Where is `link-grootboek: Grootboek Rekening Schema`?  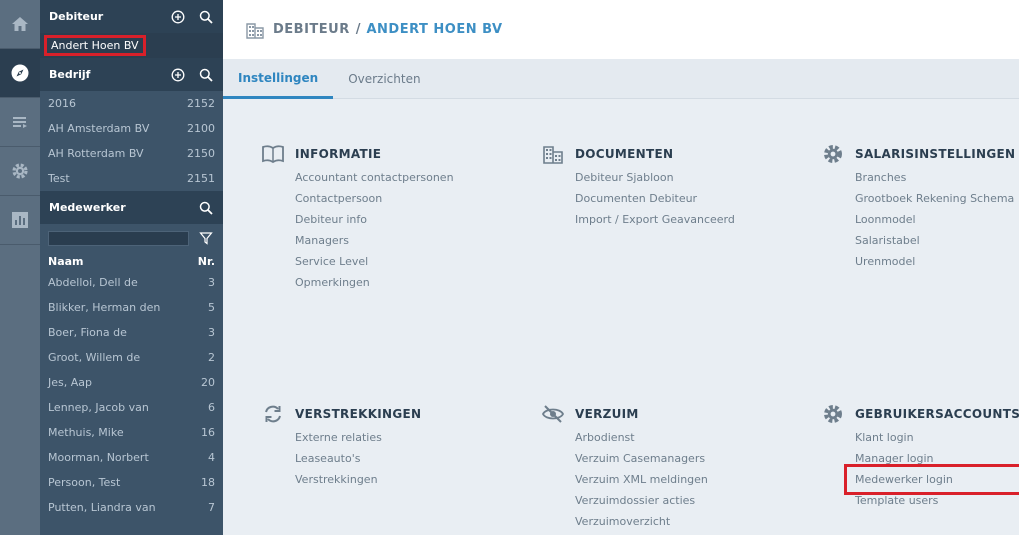 link-grootboek: Grootboek Rekening Schema is located at coordinates (935, 198).